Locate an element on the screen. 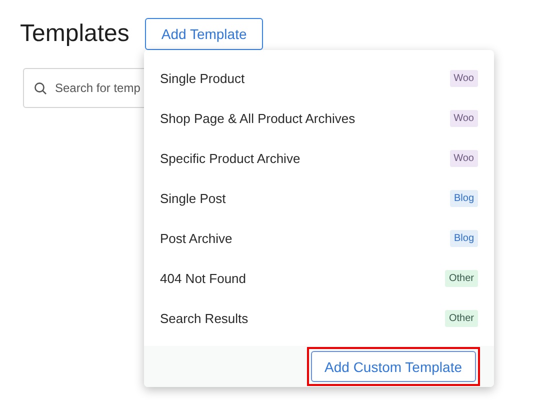  page-title: Templates is located at coordinates (75, 34).